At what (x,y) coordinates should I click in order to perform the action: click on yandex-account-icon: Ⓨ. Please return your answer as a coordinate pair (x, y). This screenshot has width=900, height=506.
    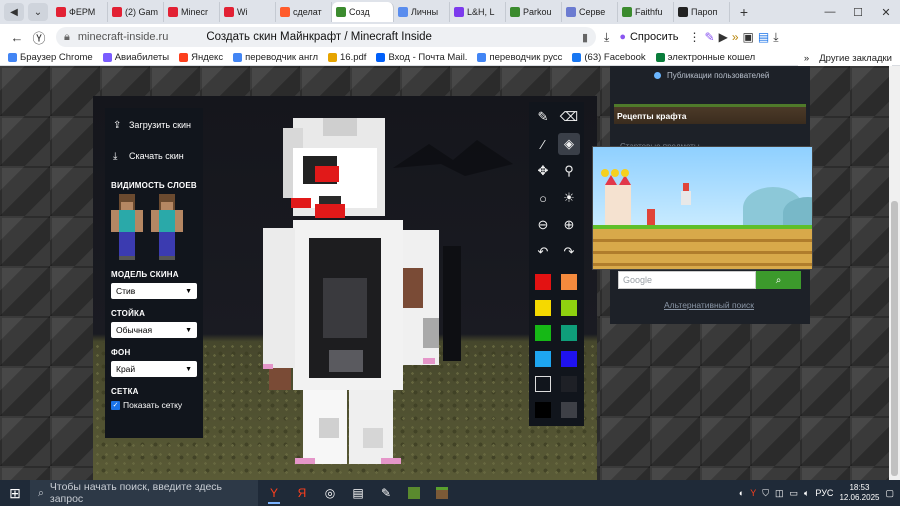
    Looking at the image, I should click on (39, 37).